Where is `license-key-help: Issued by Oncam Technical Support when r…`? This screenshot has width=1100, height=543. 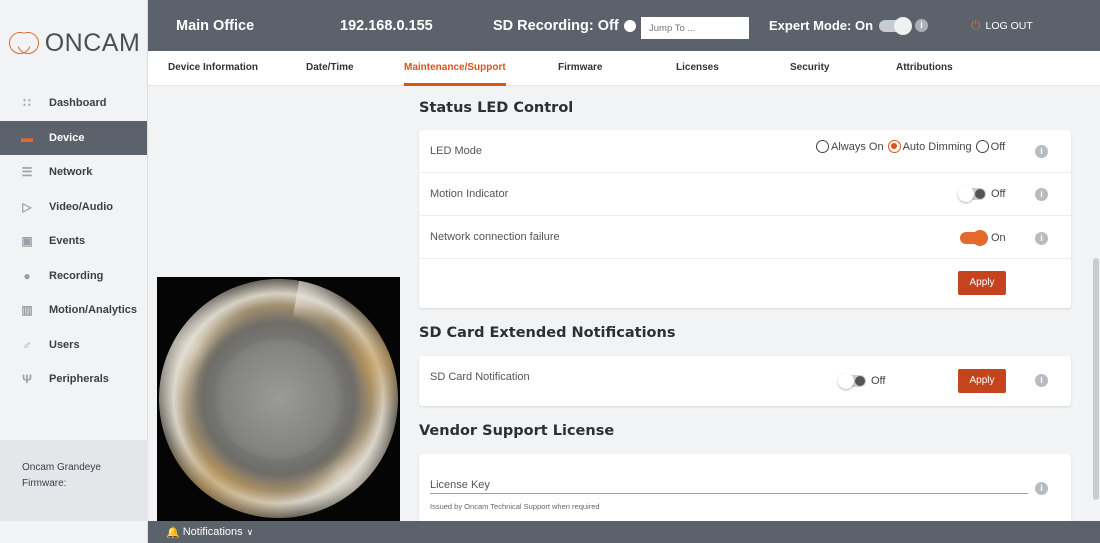
license-key-help: Issued by Oncam Technical Support when r… is located at coordinates (515, 506).